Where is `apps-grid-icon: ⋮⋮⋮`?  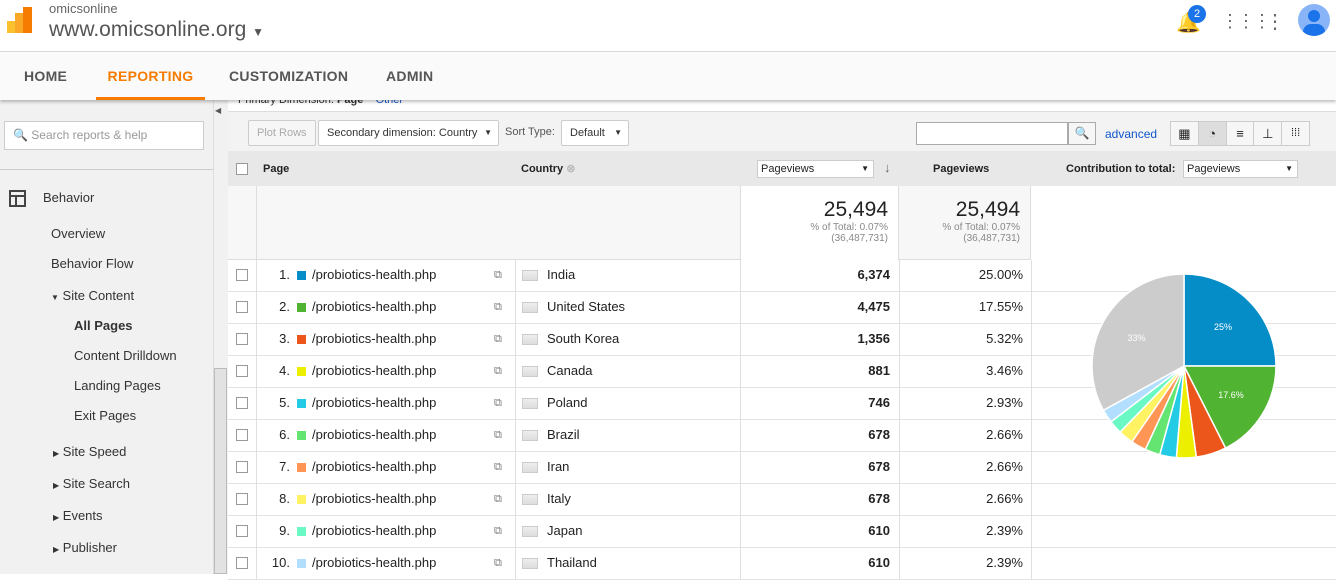 apps-grid-icon: ⋮⋮⋮ is located at coordinates (1246, 21).